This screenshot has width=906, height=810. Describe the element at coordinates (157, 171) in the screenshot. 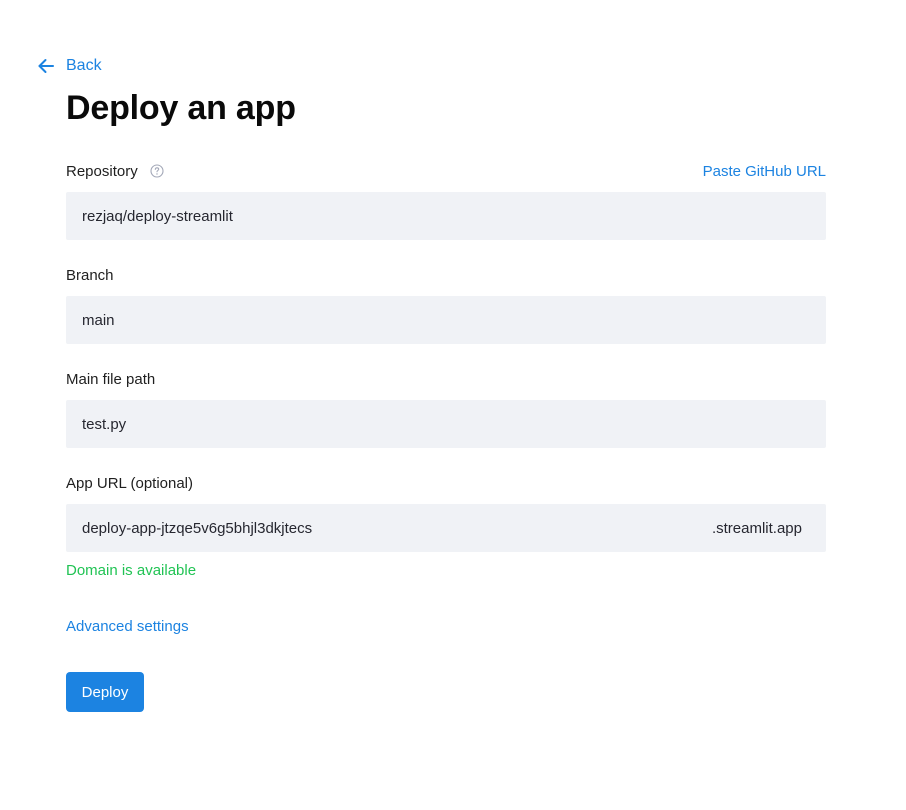

I see `question-circle-icon` at that location.